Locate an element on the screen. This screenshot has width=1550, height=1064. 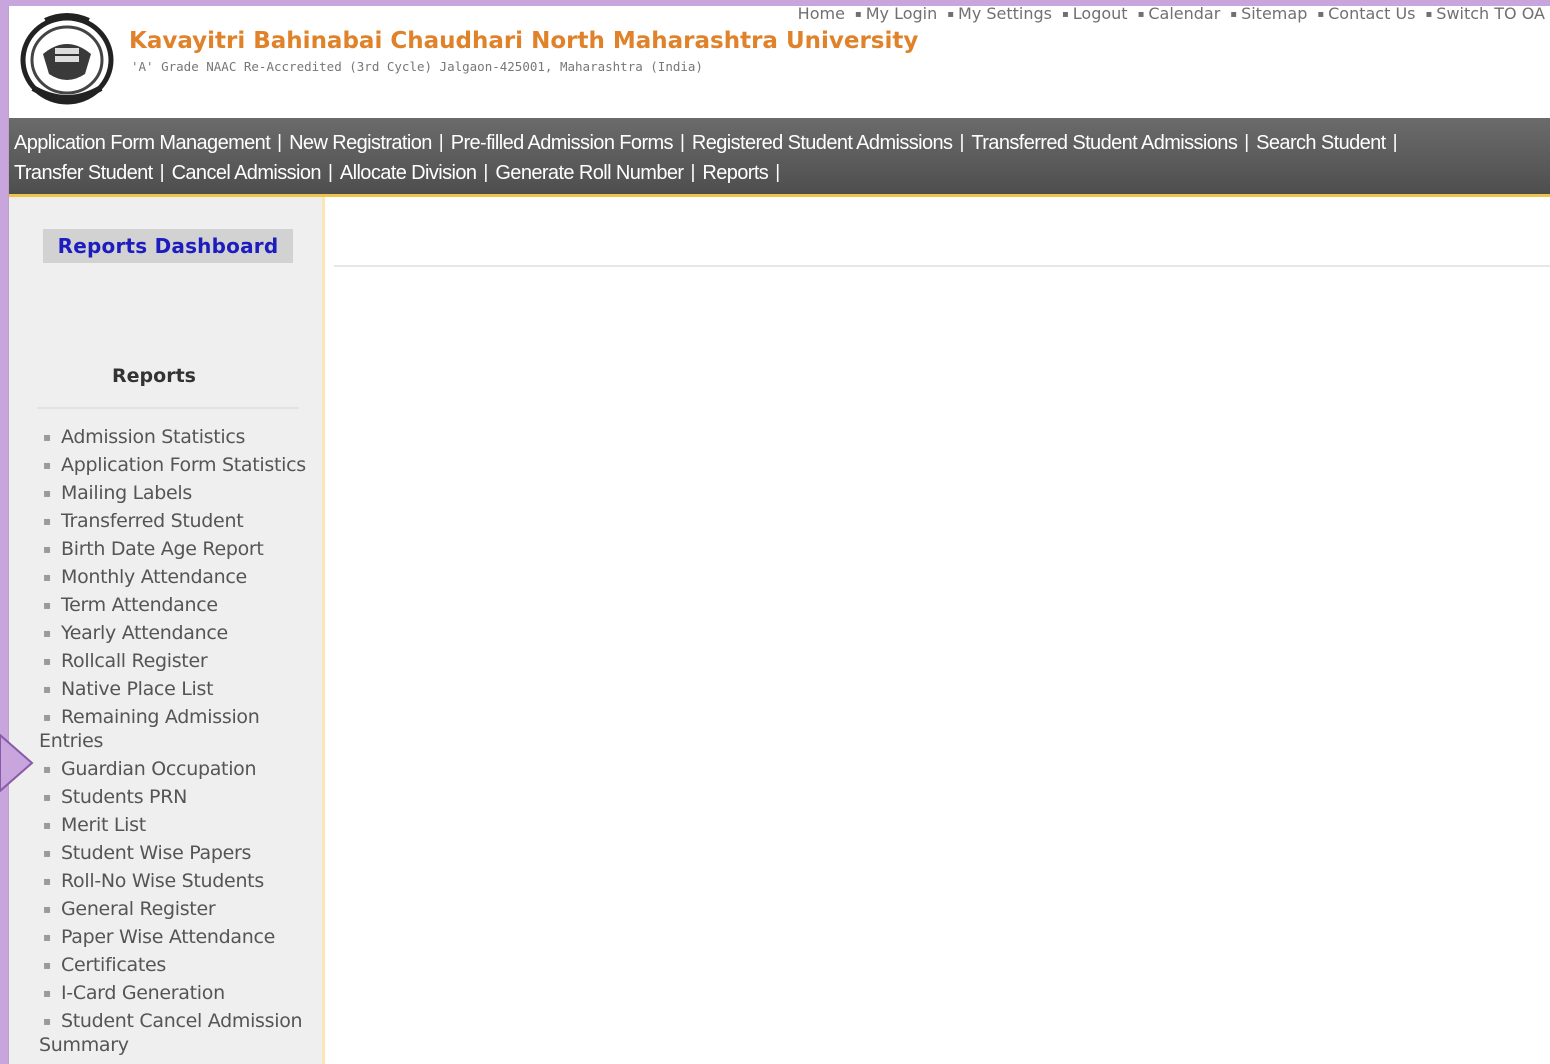
reports-heading: Reports is located at coordinates (154, 376).